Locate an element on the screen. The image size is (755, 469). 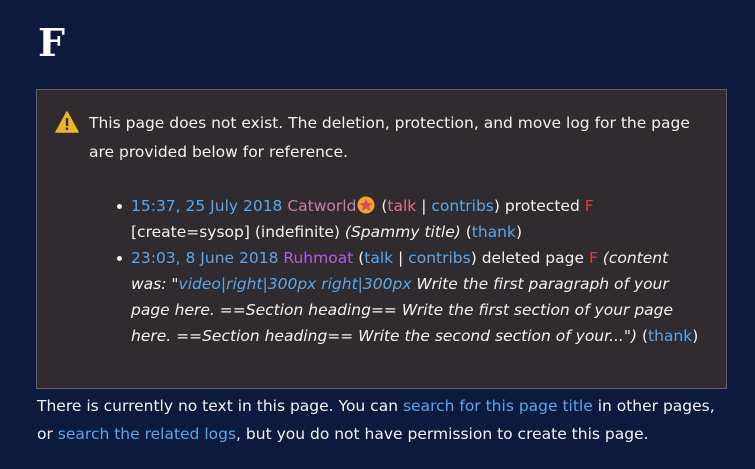
search-page-title-link: search for this page title is located at coordinates (498, 406).